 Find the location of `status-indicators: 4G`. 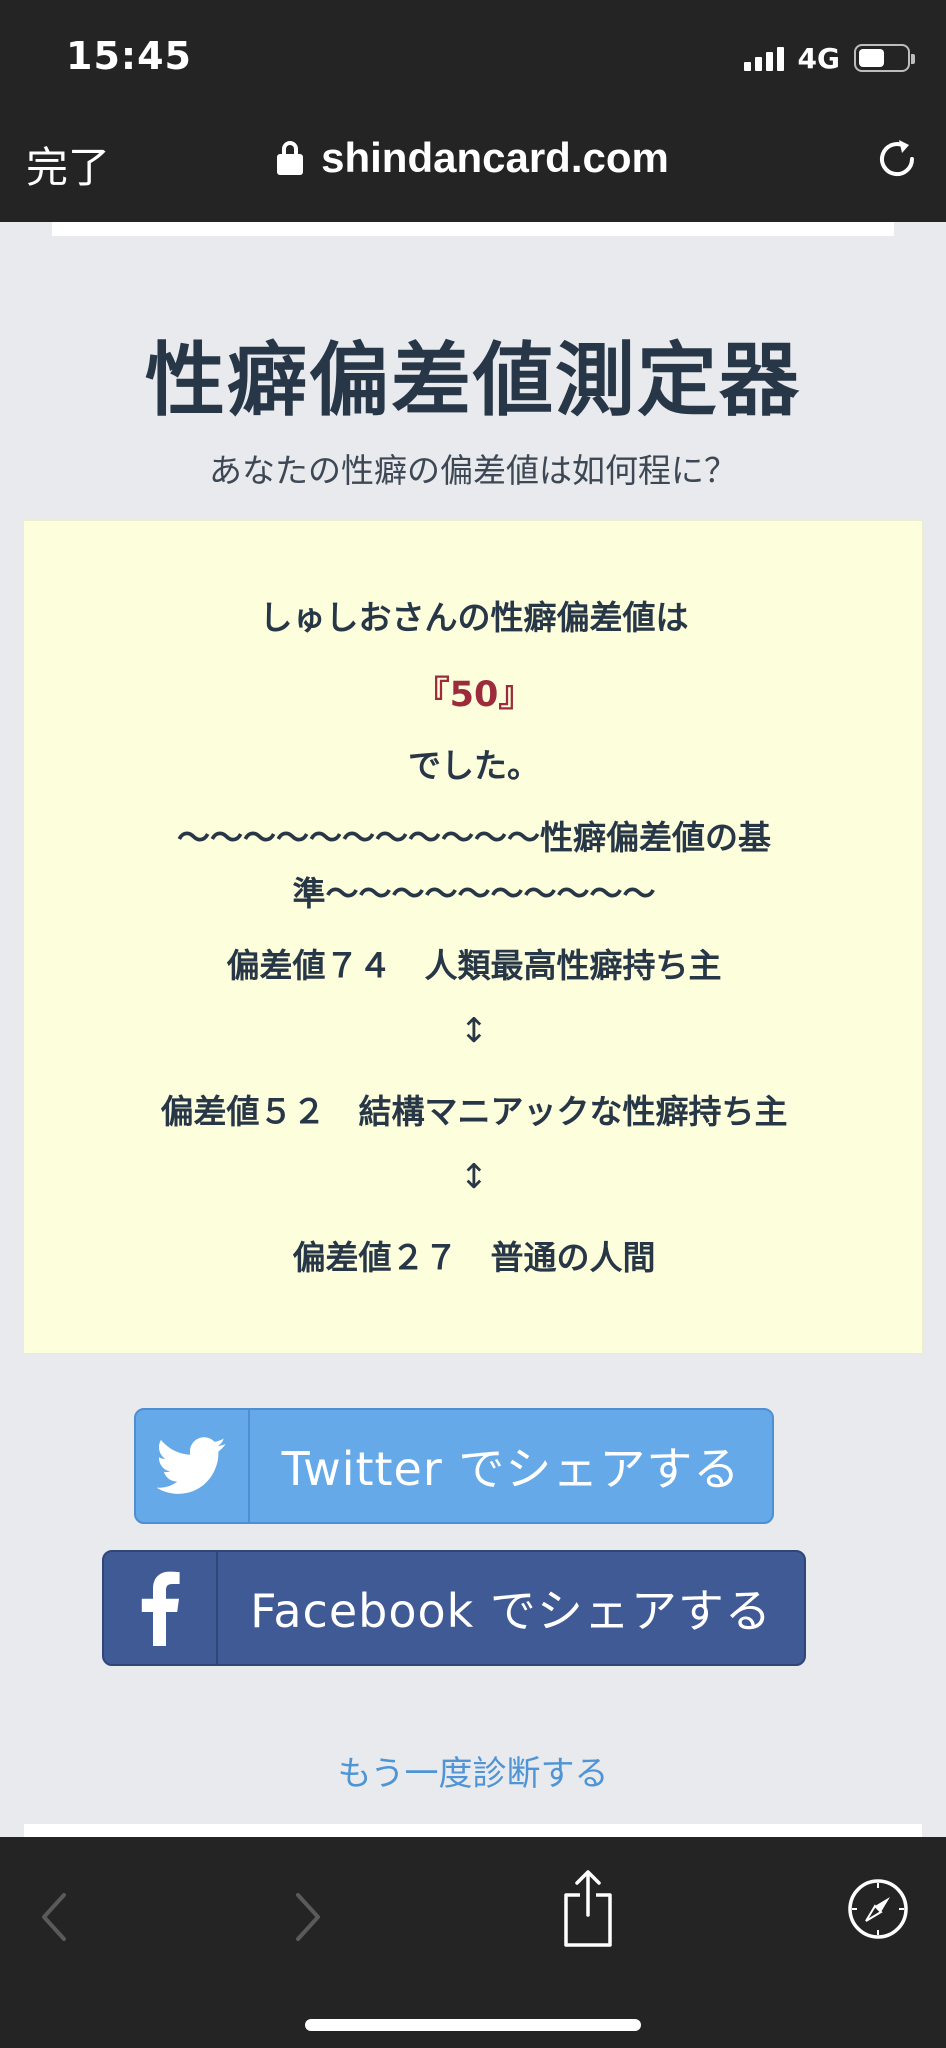

status-indicators: 4G is located at coordinates (829, 58).